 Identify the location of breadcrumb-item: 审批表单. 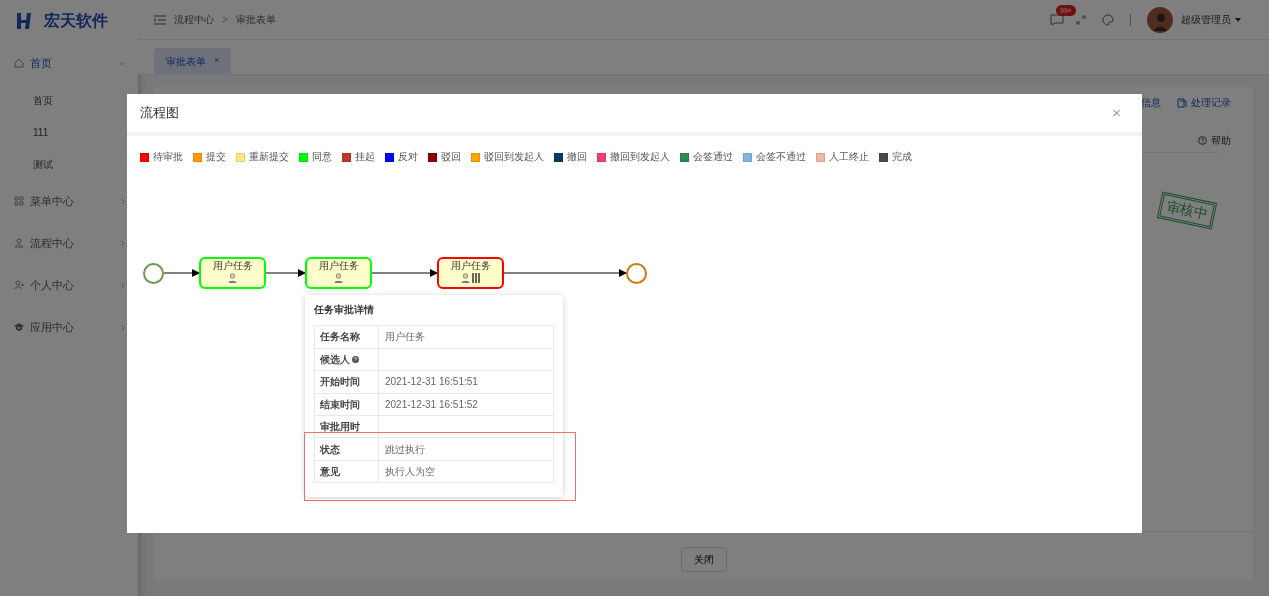
(255, 20).